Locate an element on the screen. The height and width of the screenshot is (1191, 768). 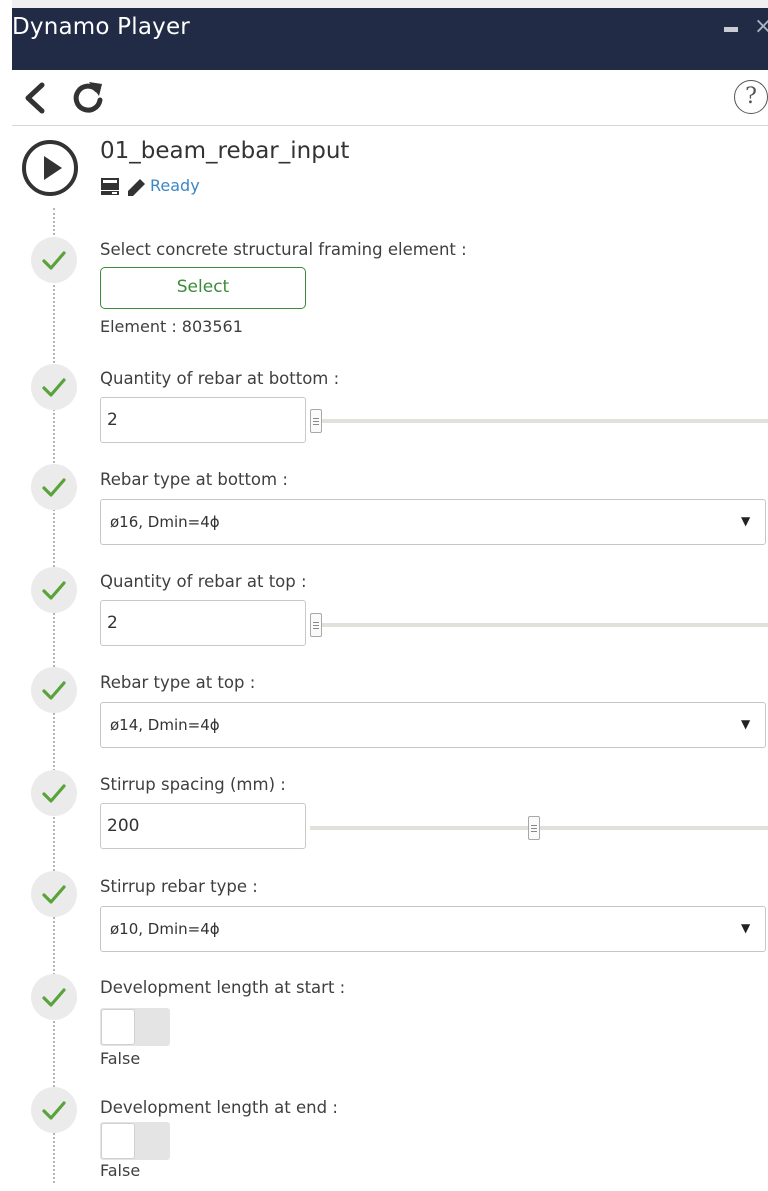
status-text: Ready is located at coordinates (175, 185).